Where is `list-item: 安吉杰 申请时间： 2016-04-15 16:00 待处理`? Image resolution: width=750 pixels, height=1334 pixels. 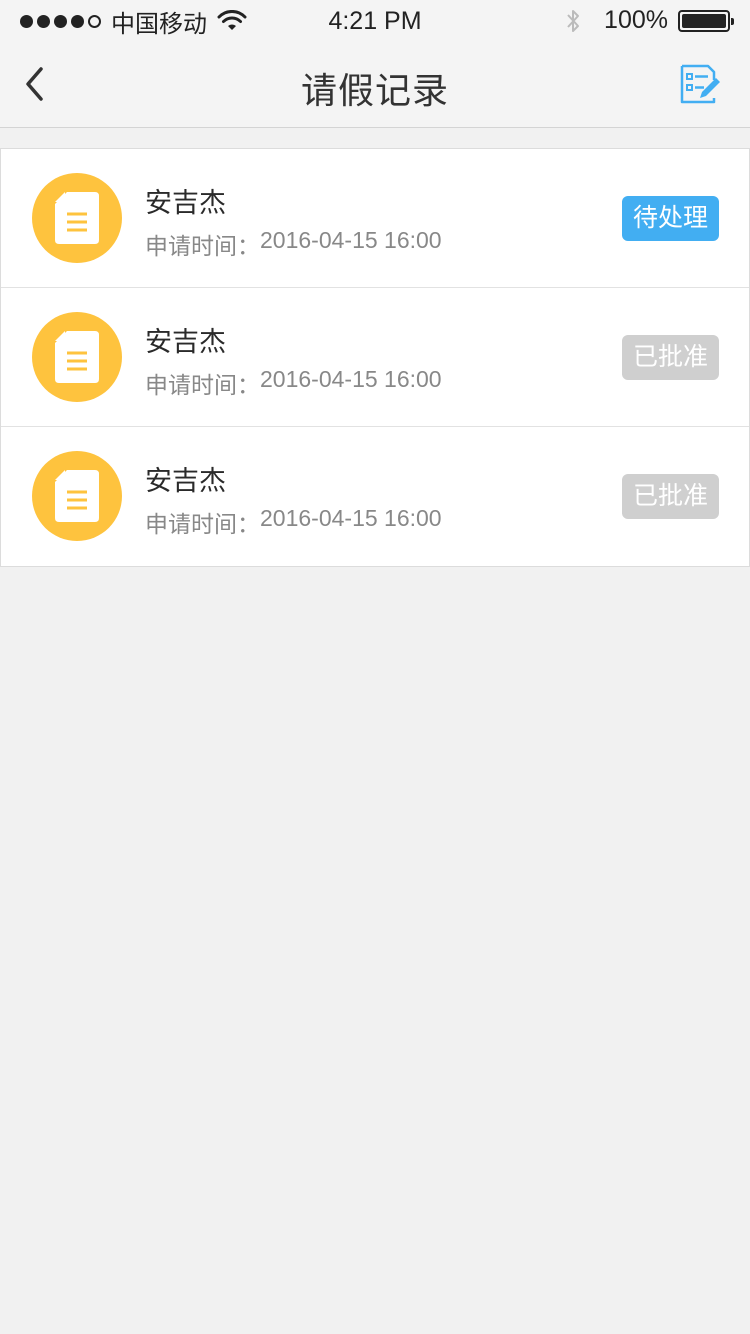 list-item: 安吉杰 申请时间： 2016-04-15 16:00 待处理 is located at coordinates (375, 218).